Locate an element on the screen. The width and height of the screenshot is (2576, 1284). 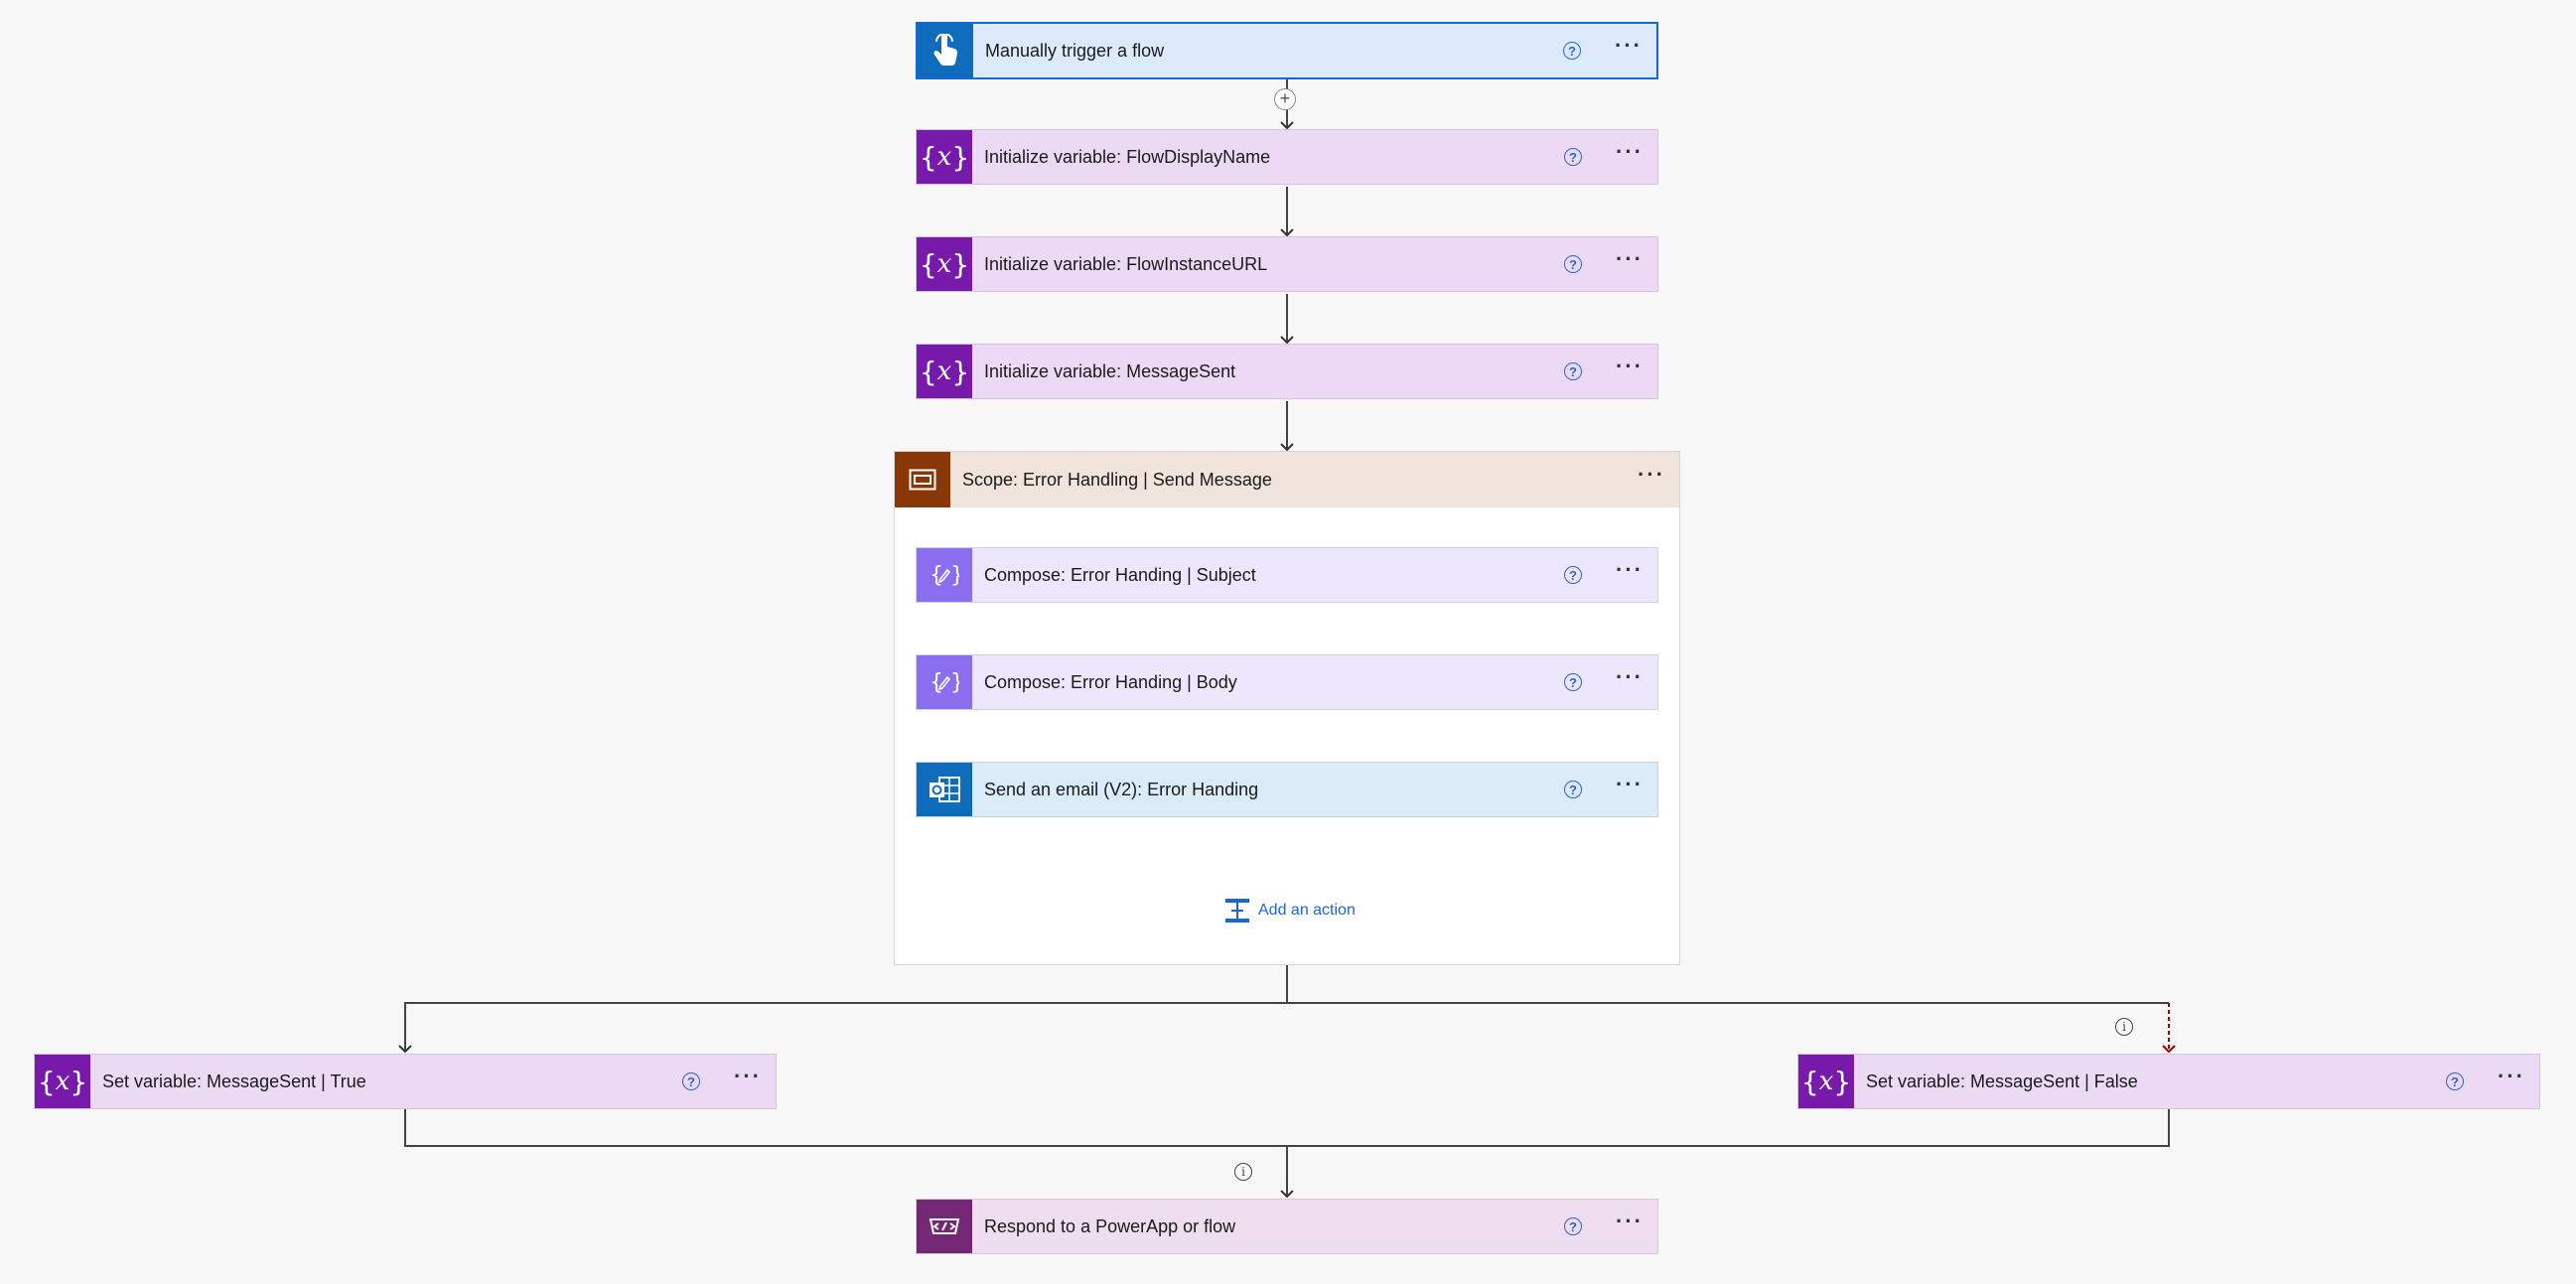
powerapps-icon is located at coordinates (945, 1226).